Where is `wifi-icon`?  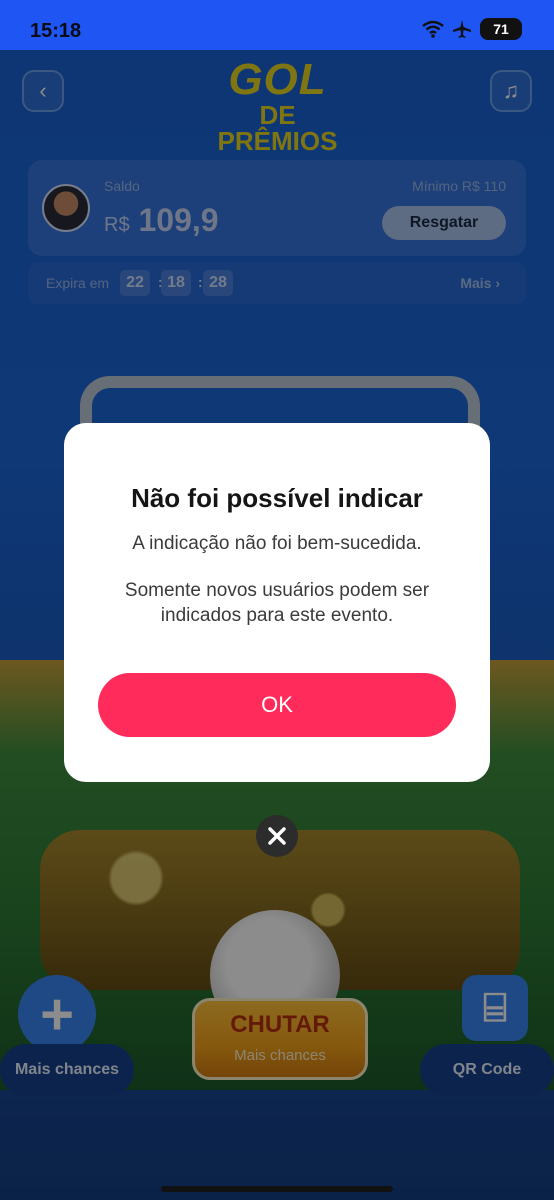
wifi-icon is located at coordinates (433, 29).